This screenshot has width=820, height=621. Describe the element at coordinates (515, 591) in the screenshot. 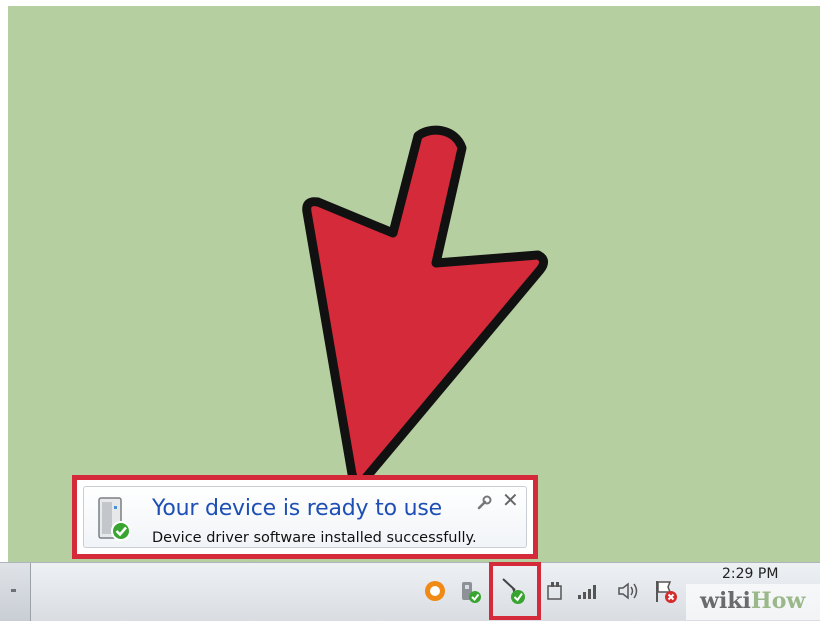

I see `tray-icon-highlight-box` at that location.